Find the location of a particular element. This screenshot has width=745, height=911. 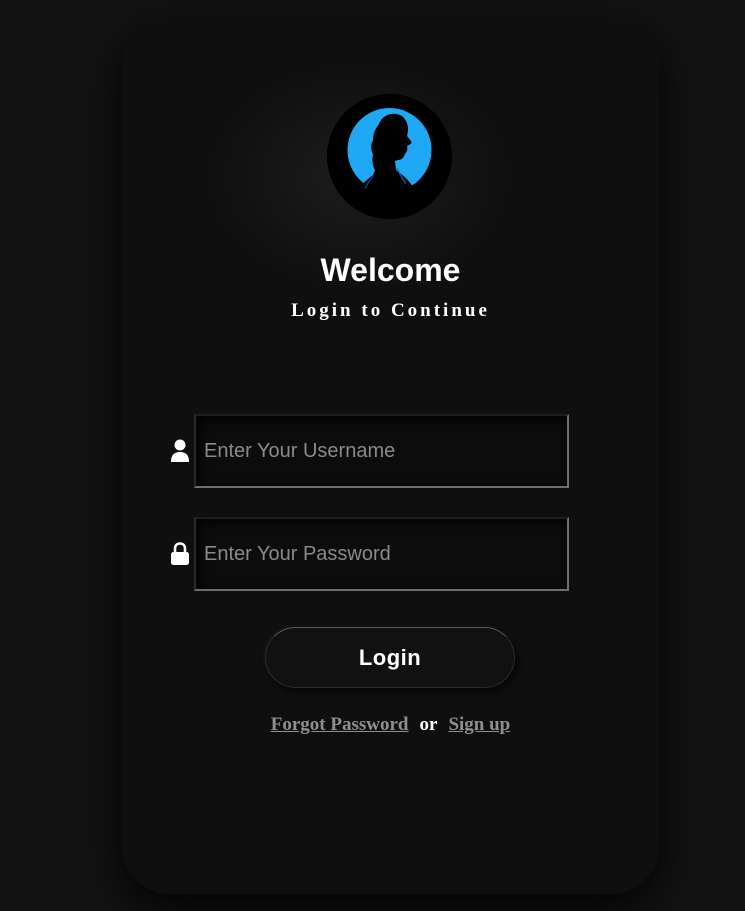

auth-links: Forgot Password or Sign up is located at coordinates (390, 725).